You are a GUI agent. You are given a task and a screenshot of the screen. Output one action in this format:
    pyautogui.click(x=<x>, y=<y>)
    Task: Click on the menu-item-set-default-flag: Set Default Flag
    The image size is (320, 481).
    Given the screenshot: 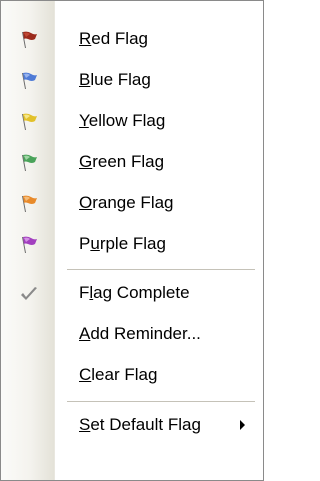 What is the action you would take?
    pyautogui.click(x=132, y=425)
    